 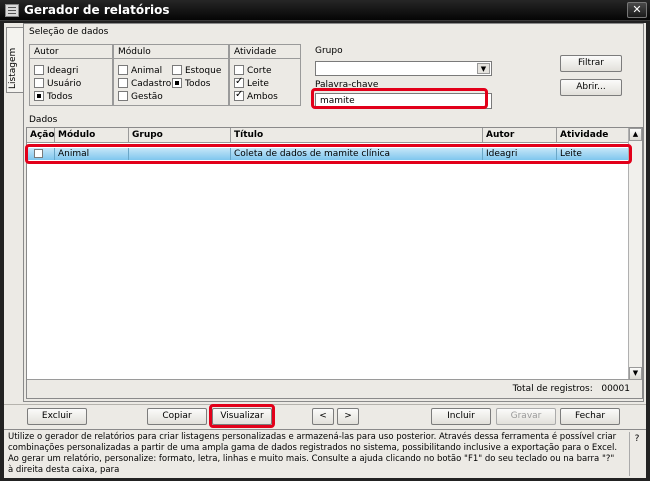 I want to click on atividade-option-leite: Leite, so click(x=251, y=82).